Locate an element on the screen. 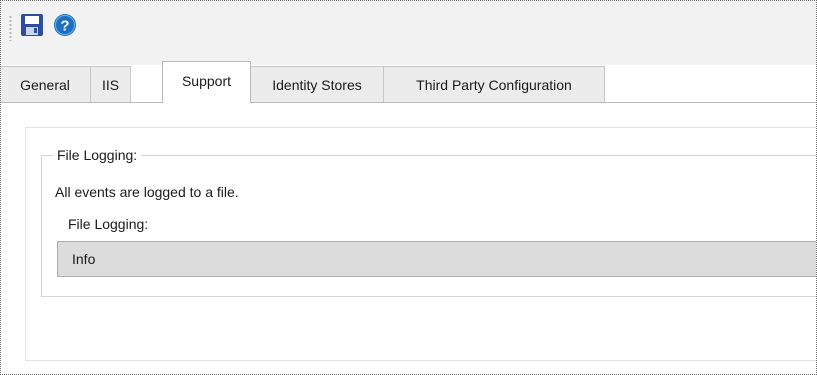  help-icon: ? is located at coordinates (65, 25).